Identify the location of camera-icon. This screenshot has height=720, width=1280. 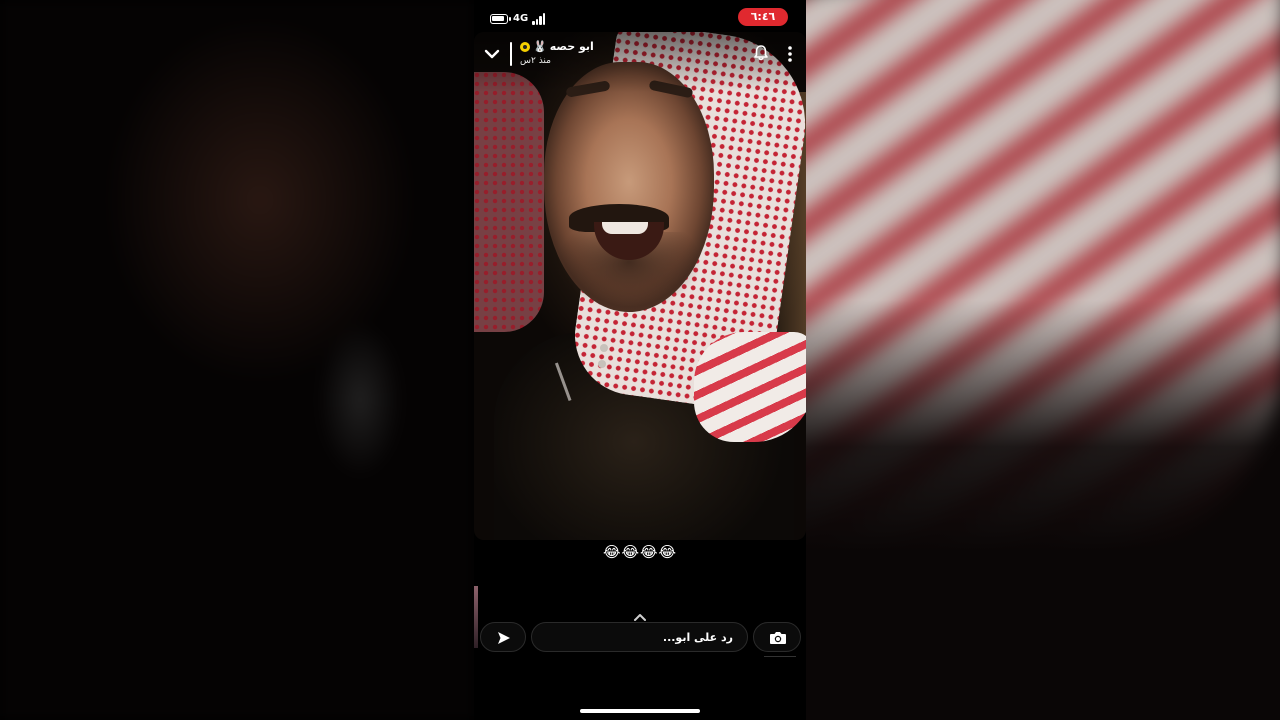
(778, 638).